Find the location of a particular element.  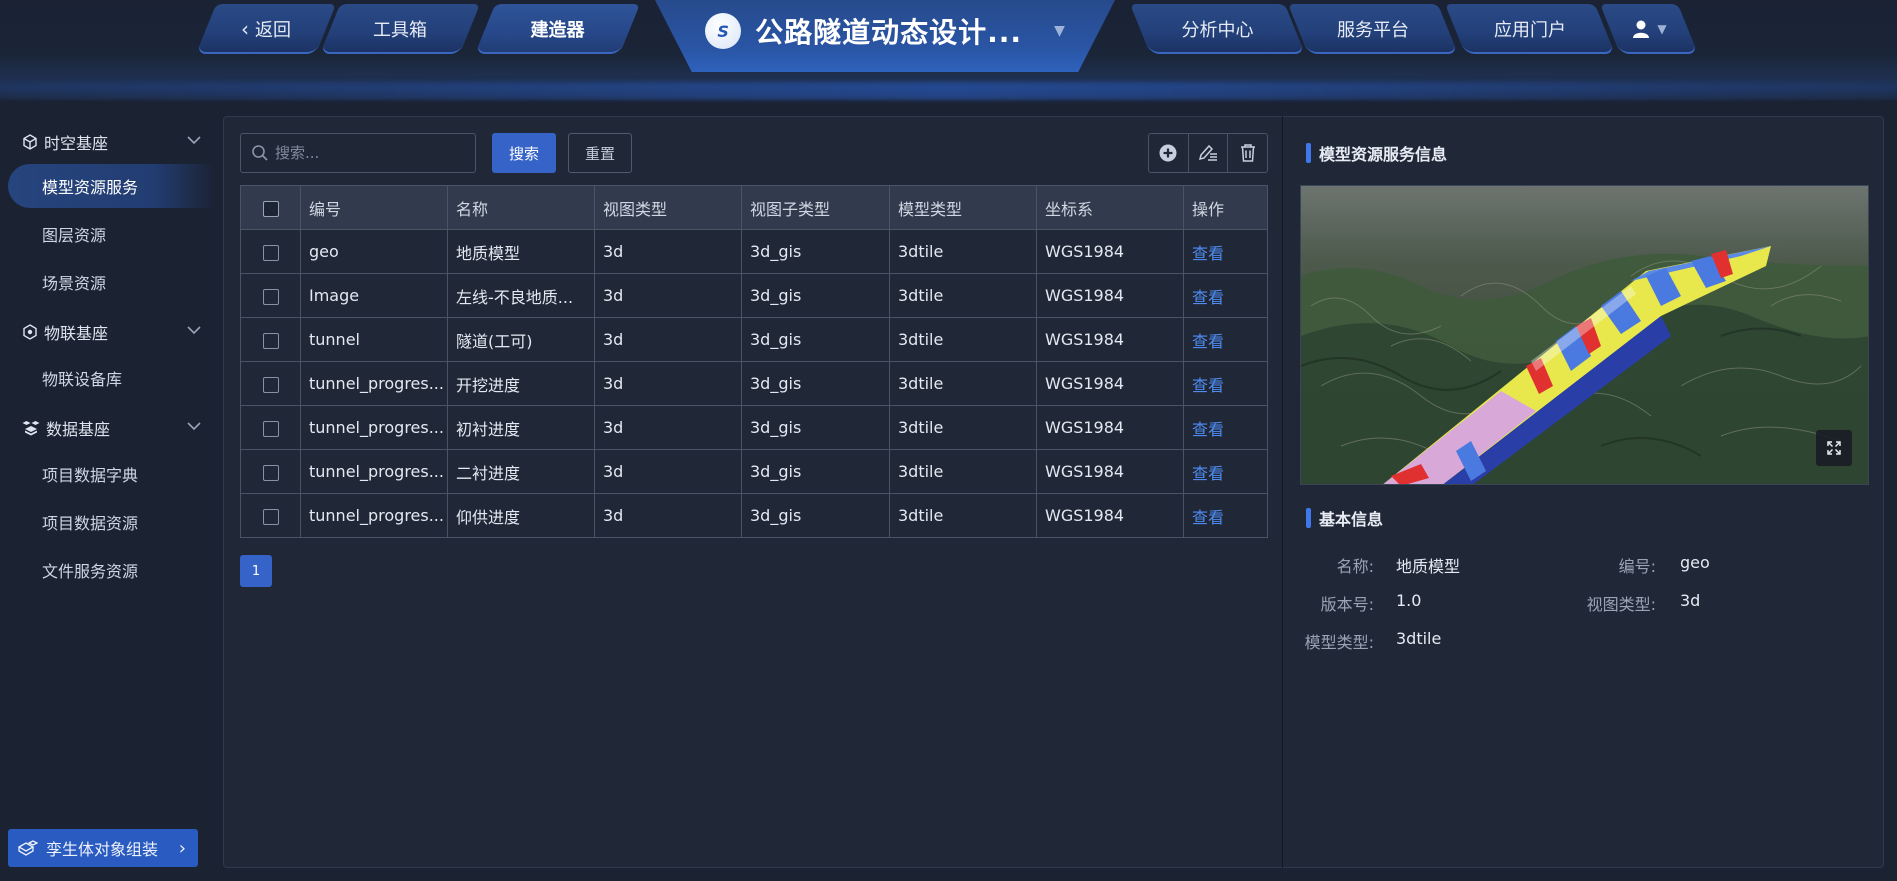

trash-icon is located at coordinates (1247, 153).